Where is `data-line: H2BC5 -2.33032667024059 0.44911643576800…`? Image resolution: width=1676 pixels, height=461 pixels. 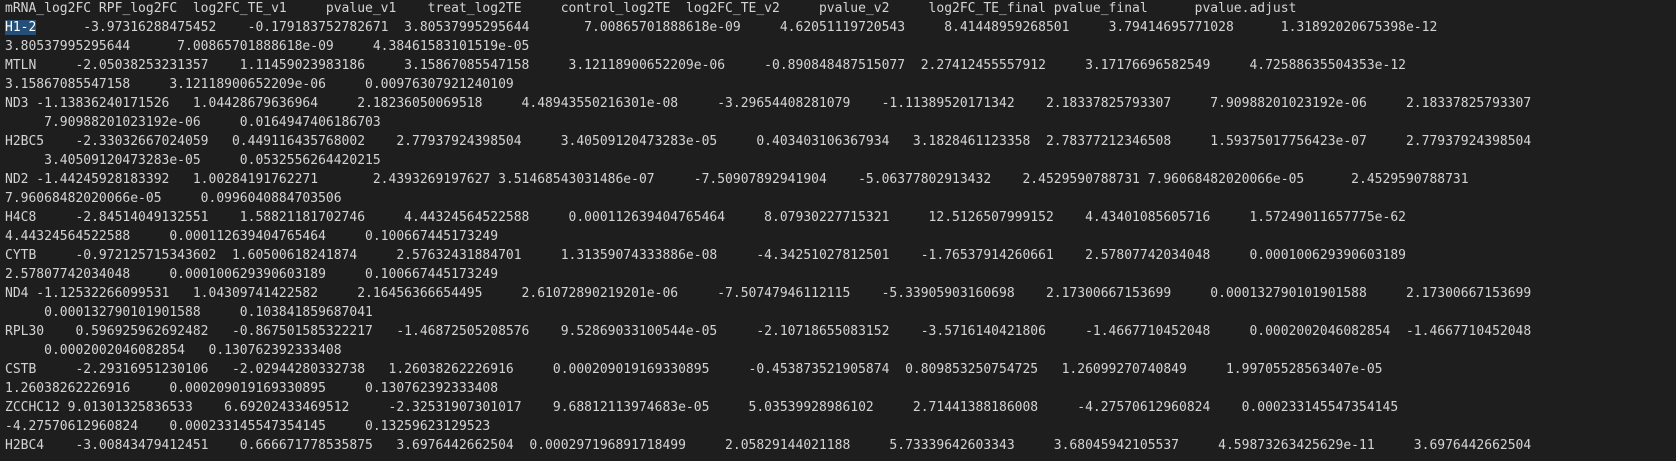 data-line: H2BC5 -2.33032667024059 0.44911643576800… is located at coordinates (768, 141).